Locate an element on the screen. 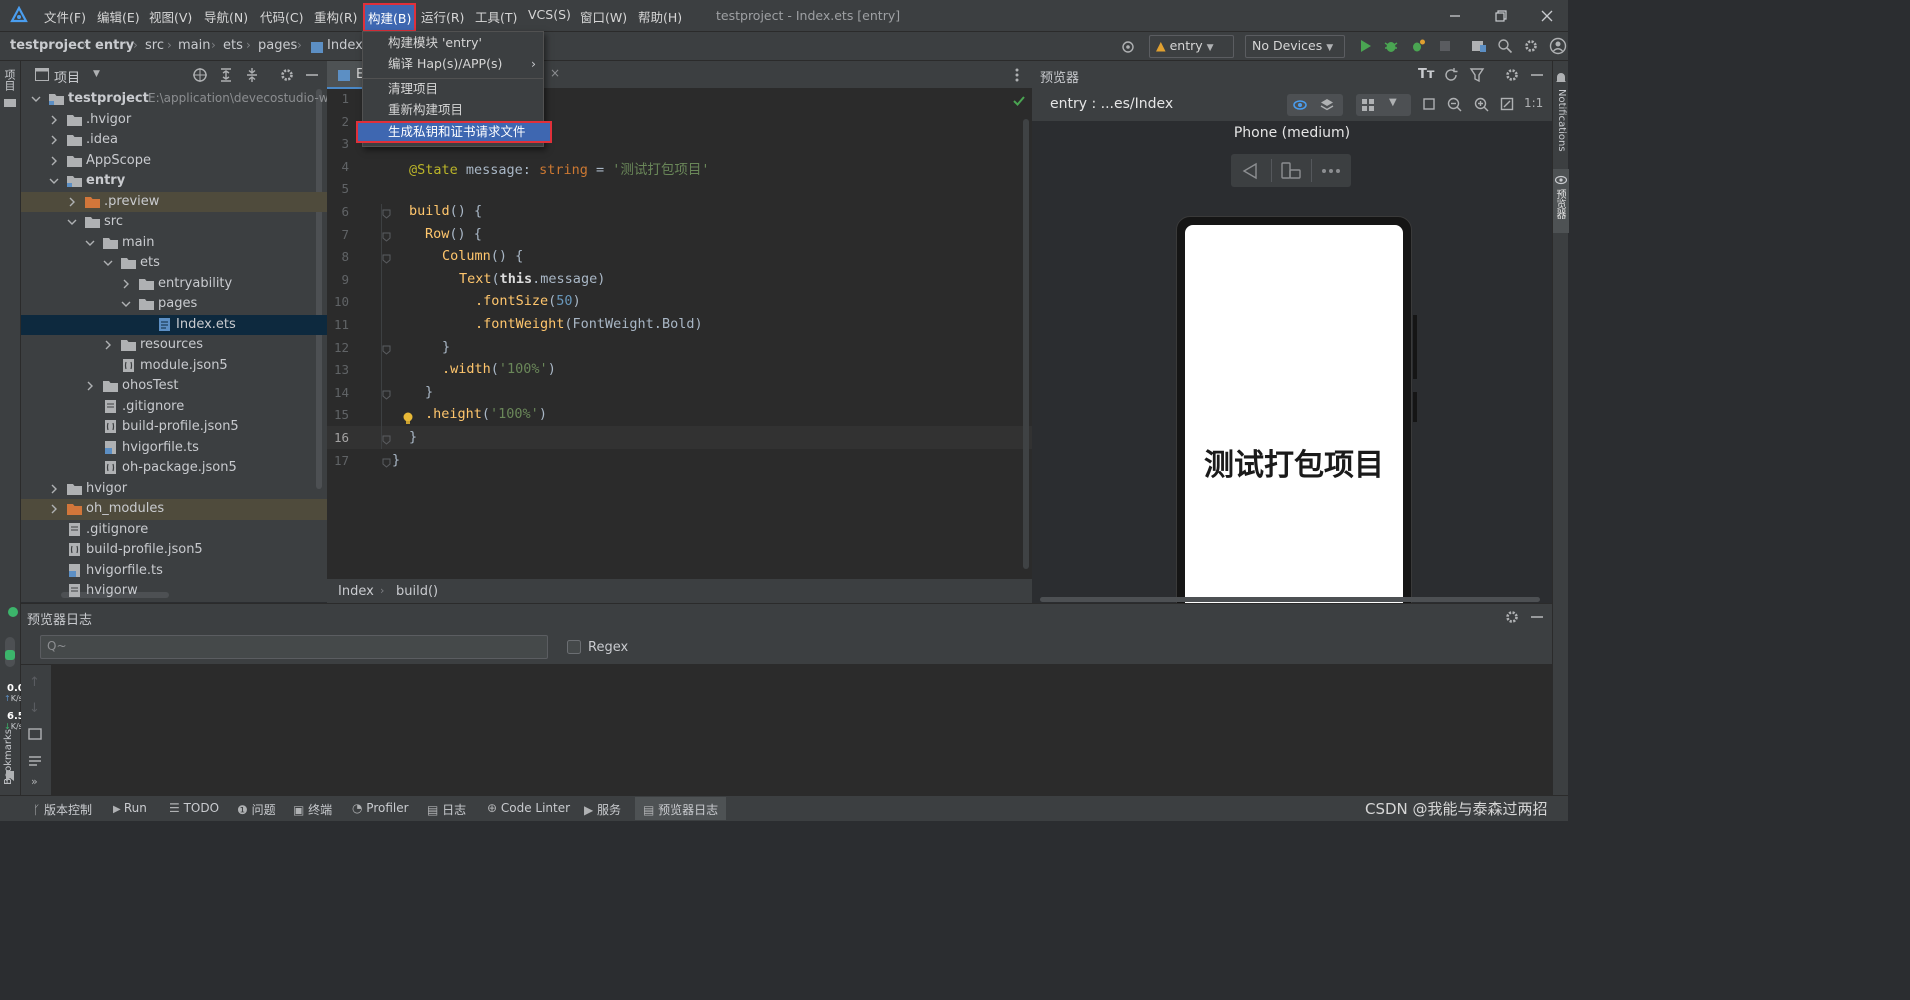 Image resolution: width=1910 pixels, height=1000 pixels. menu-help: 帮助(H) is located at coordinates (660, 16).